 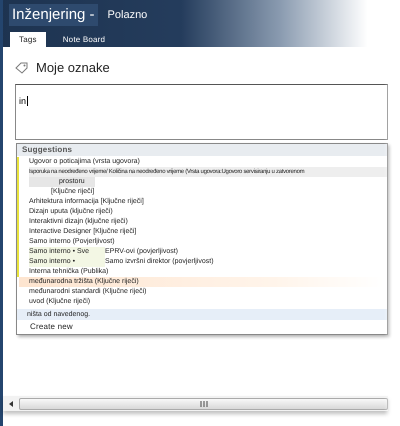 What do you see at coordinates (53, 15) in the screenshot?
I see `site-title: Inženjering -` at bounding box center [53, 15].